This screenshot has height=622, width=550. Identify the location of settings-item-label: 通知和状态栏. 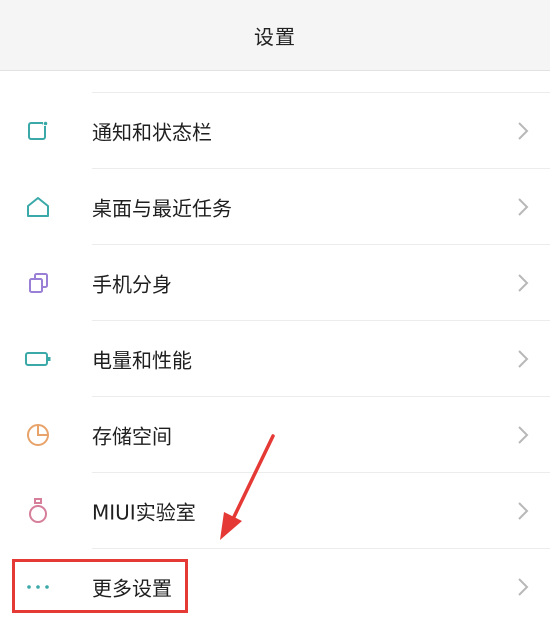
(152, 132).